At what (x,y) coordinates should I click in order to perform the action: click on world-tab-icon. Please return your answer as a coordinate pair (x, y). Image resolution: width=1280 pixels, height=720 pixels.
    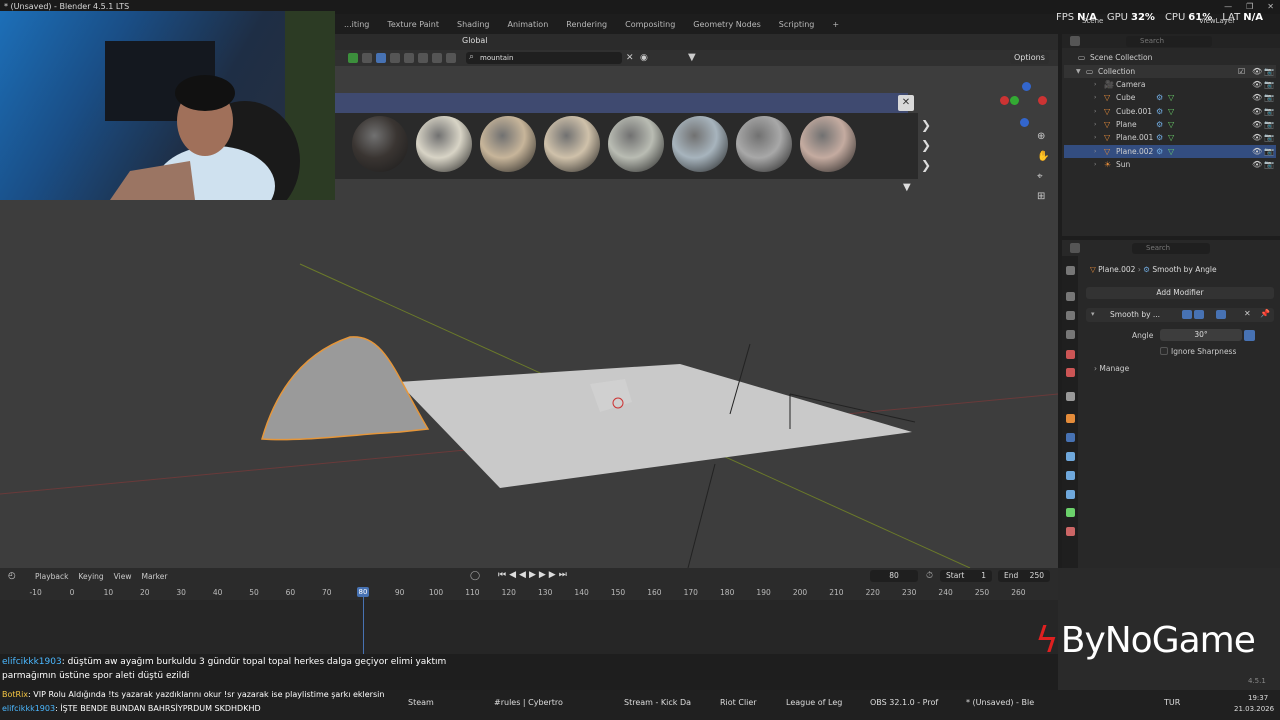
    Looking at the image, I should click on (1070, 372).